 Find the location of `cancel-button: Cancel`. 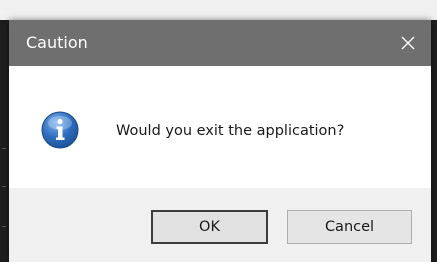

cancel-button: Cancel is located at coordinates (349, 227).